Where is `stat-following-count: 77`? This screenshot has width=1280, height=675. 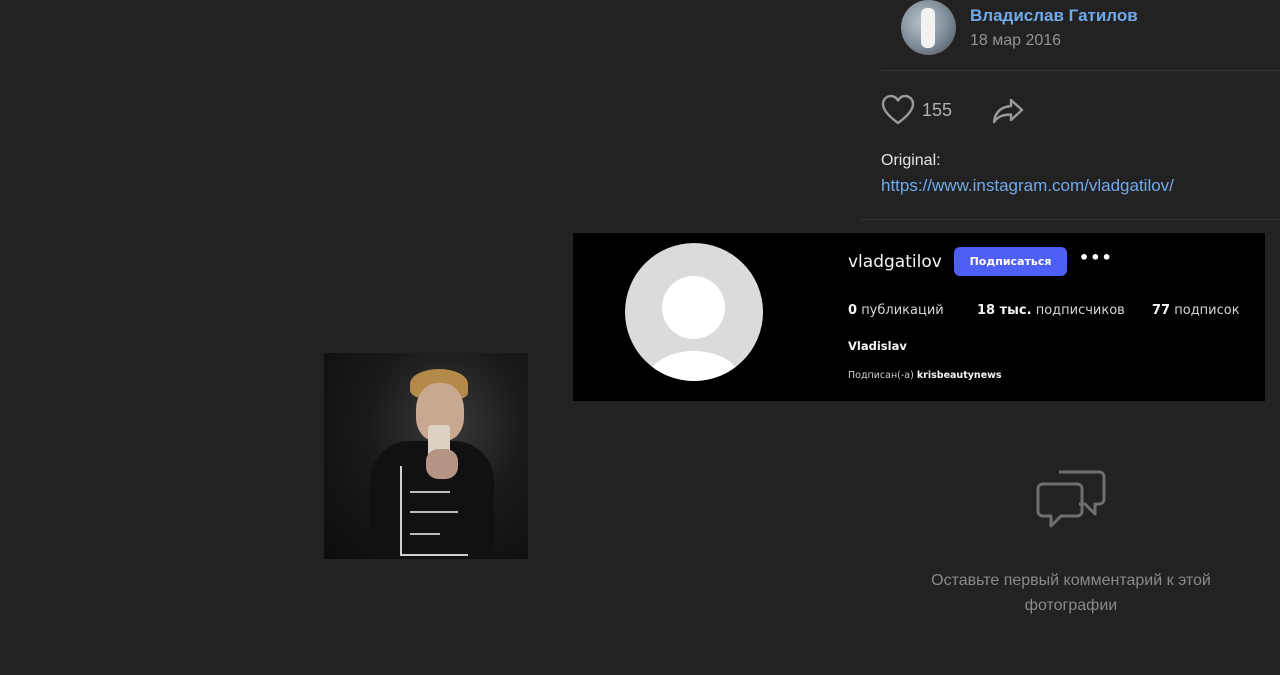 stat-following-count: 77 is located at coordinates (1161, 310).